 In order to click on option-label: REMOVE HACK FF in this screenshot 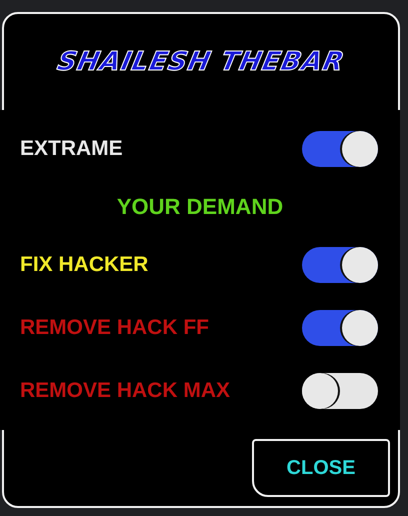, I will do `click(114, 328)`.